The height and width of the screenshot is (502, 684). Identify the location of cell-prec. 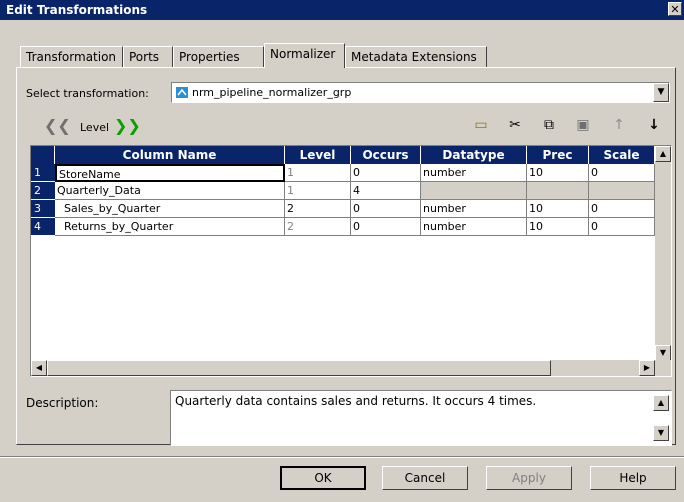
(558, 191).